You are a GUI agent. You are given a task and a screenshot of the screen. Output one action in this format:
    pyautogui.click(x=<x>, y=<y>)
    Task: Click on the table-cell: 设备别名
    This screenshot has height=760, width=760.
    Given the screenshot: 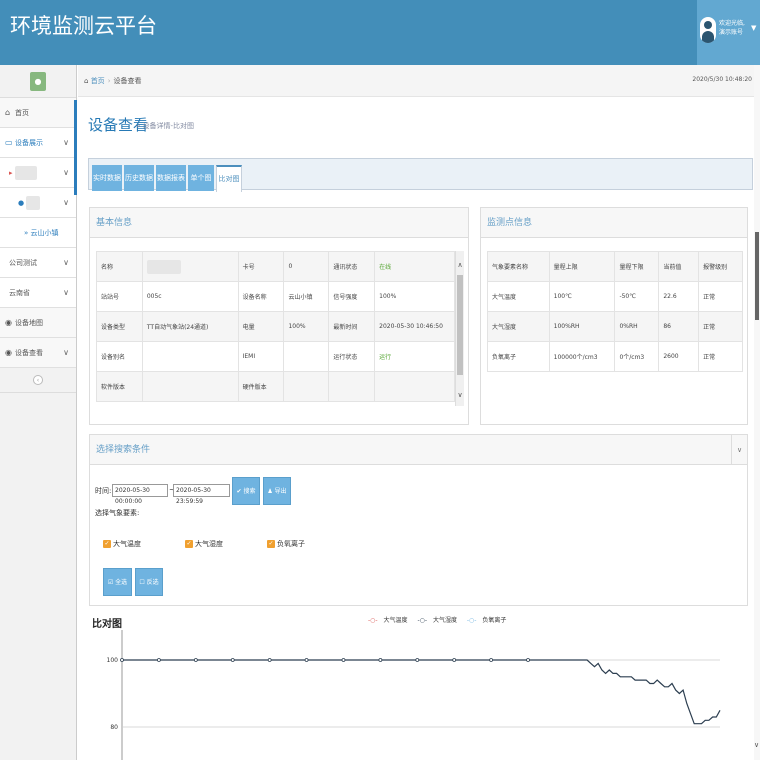 What is the action you would take?
    pyautogui.click(x=119, y=356)
    